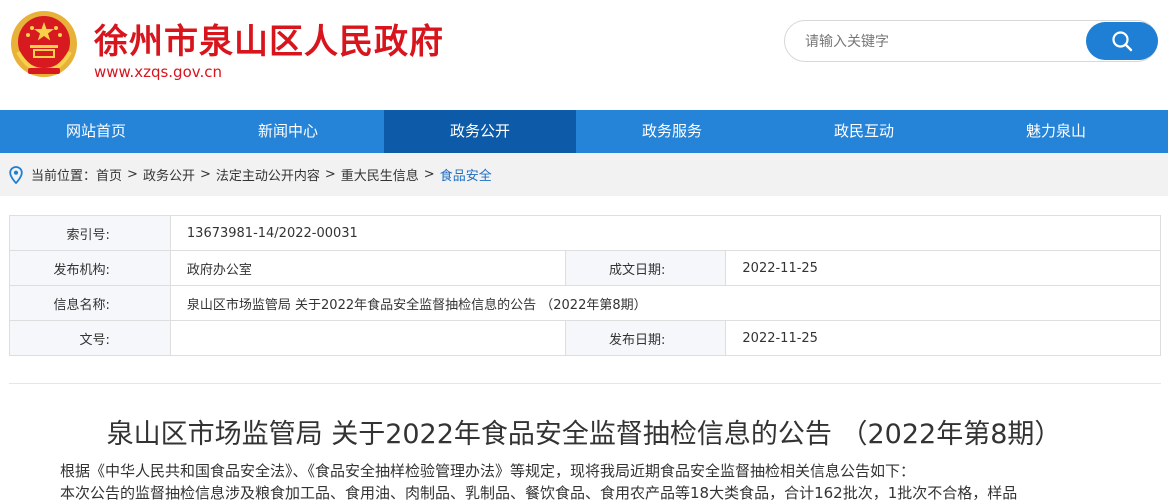 The height and width of the screenshot is (504, 1168). What do you see at coordinates (645, 338) in the screenshot?
I see `published-date-label: 发布日期:` at bounding box center [645, 338].